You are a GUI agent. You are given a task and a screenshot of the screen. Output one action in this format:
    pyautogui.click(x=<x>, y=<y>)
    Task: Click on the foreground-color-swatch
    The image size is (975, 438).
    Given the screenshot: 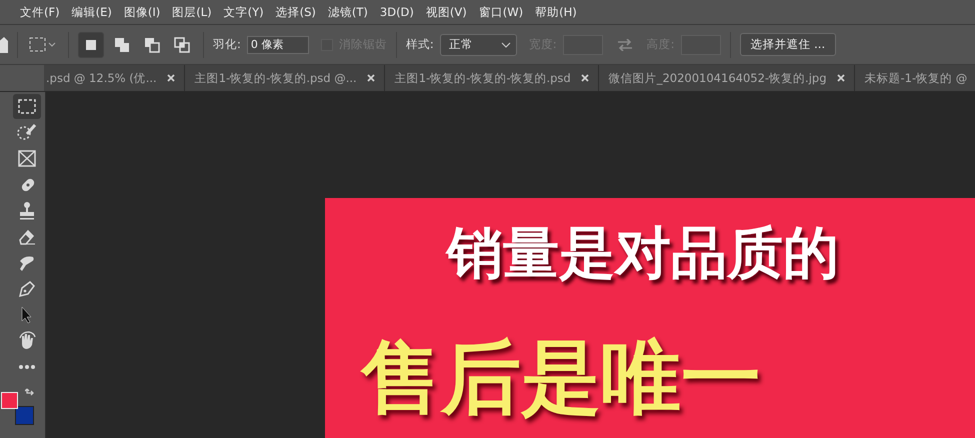 What is the action you would take?
    pyautogui.click(x=9, y=400)
    